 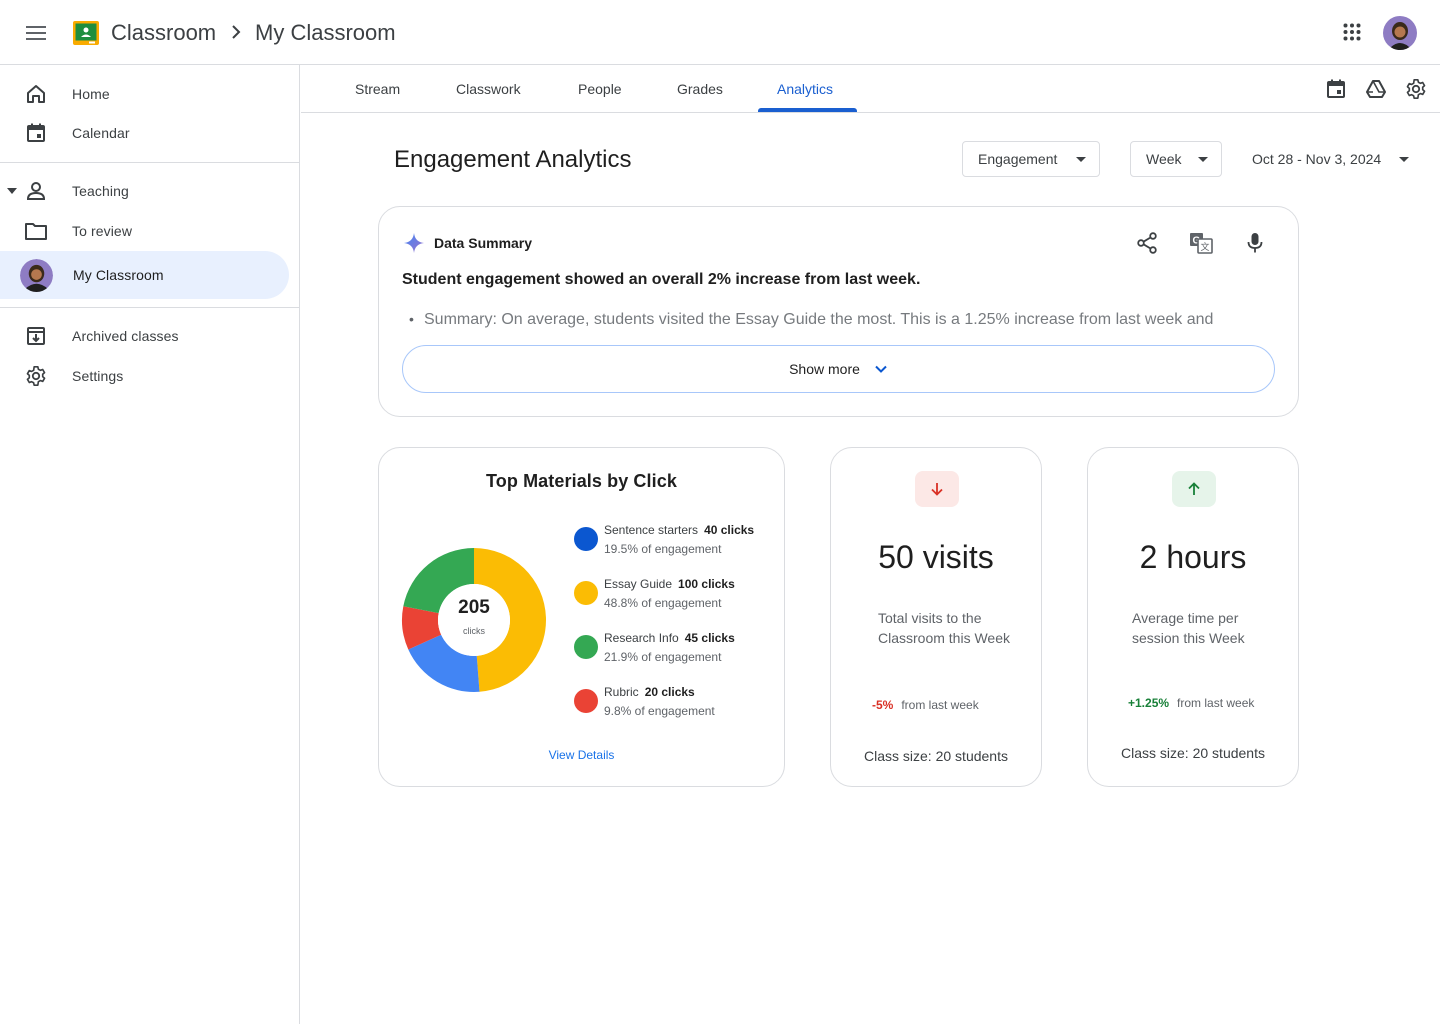 I want to click on breadcrumb-current: My Classroom, so click(x=325, y=32).